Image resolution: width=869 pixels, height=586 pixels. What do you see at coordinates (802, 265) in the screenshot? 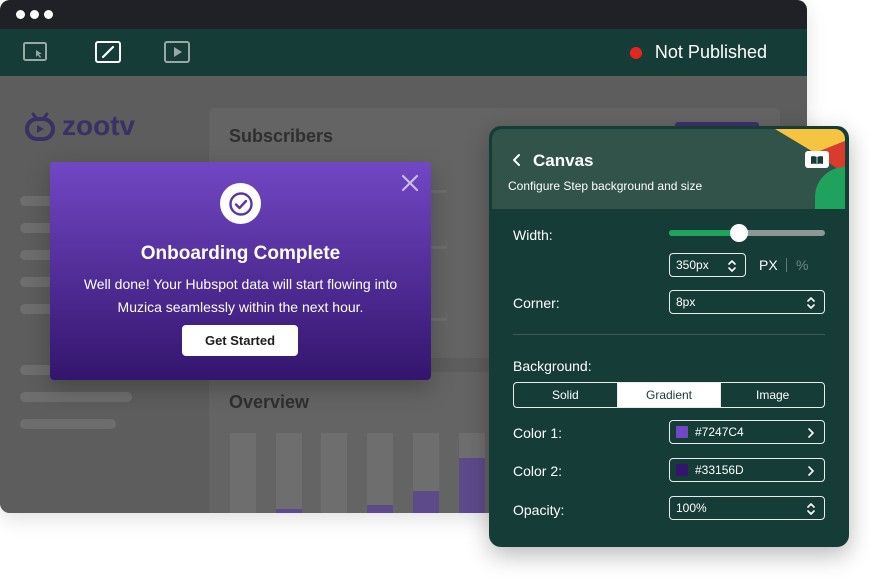
I see `unit-percent-toggle: %` at bounding box center [802, 265].